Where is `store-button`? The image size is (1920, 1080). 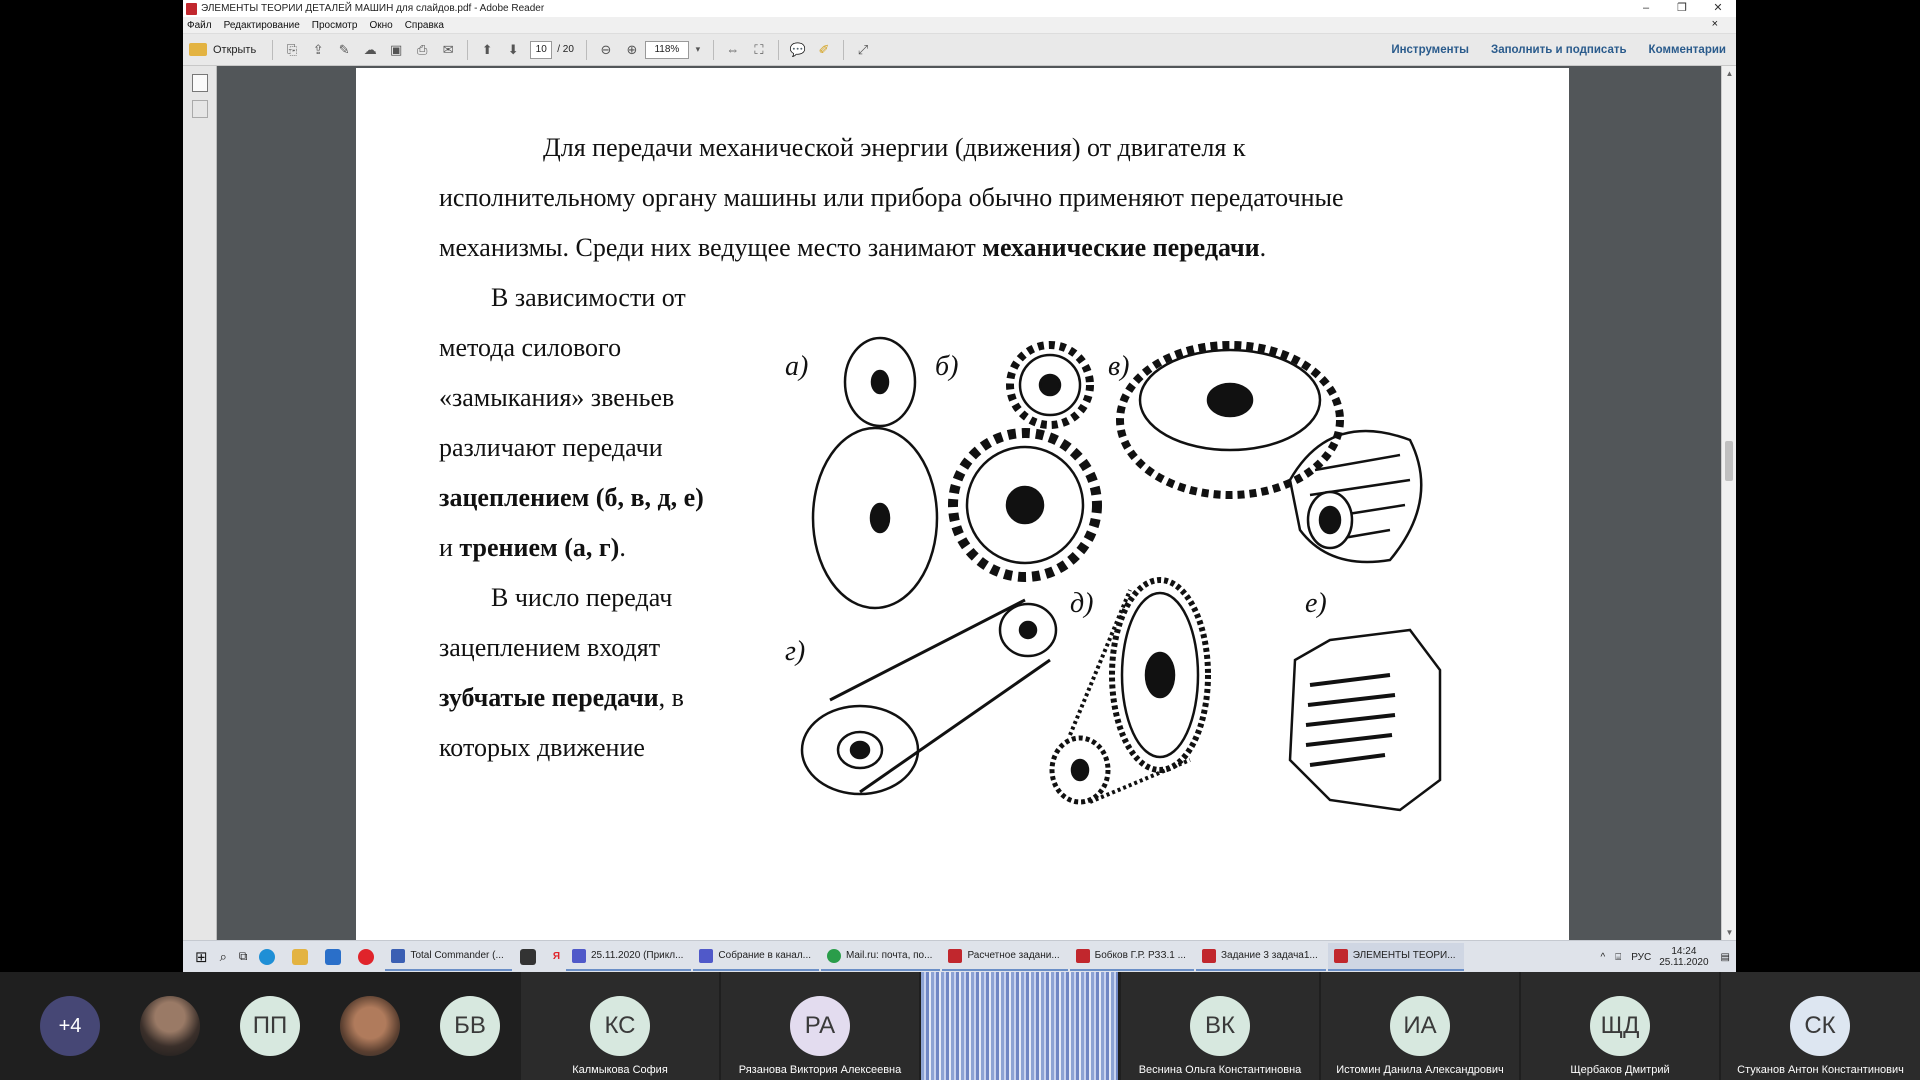 store-button is located at coordinates (530, 957).